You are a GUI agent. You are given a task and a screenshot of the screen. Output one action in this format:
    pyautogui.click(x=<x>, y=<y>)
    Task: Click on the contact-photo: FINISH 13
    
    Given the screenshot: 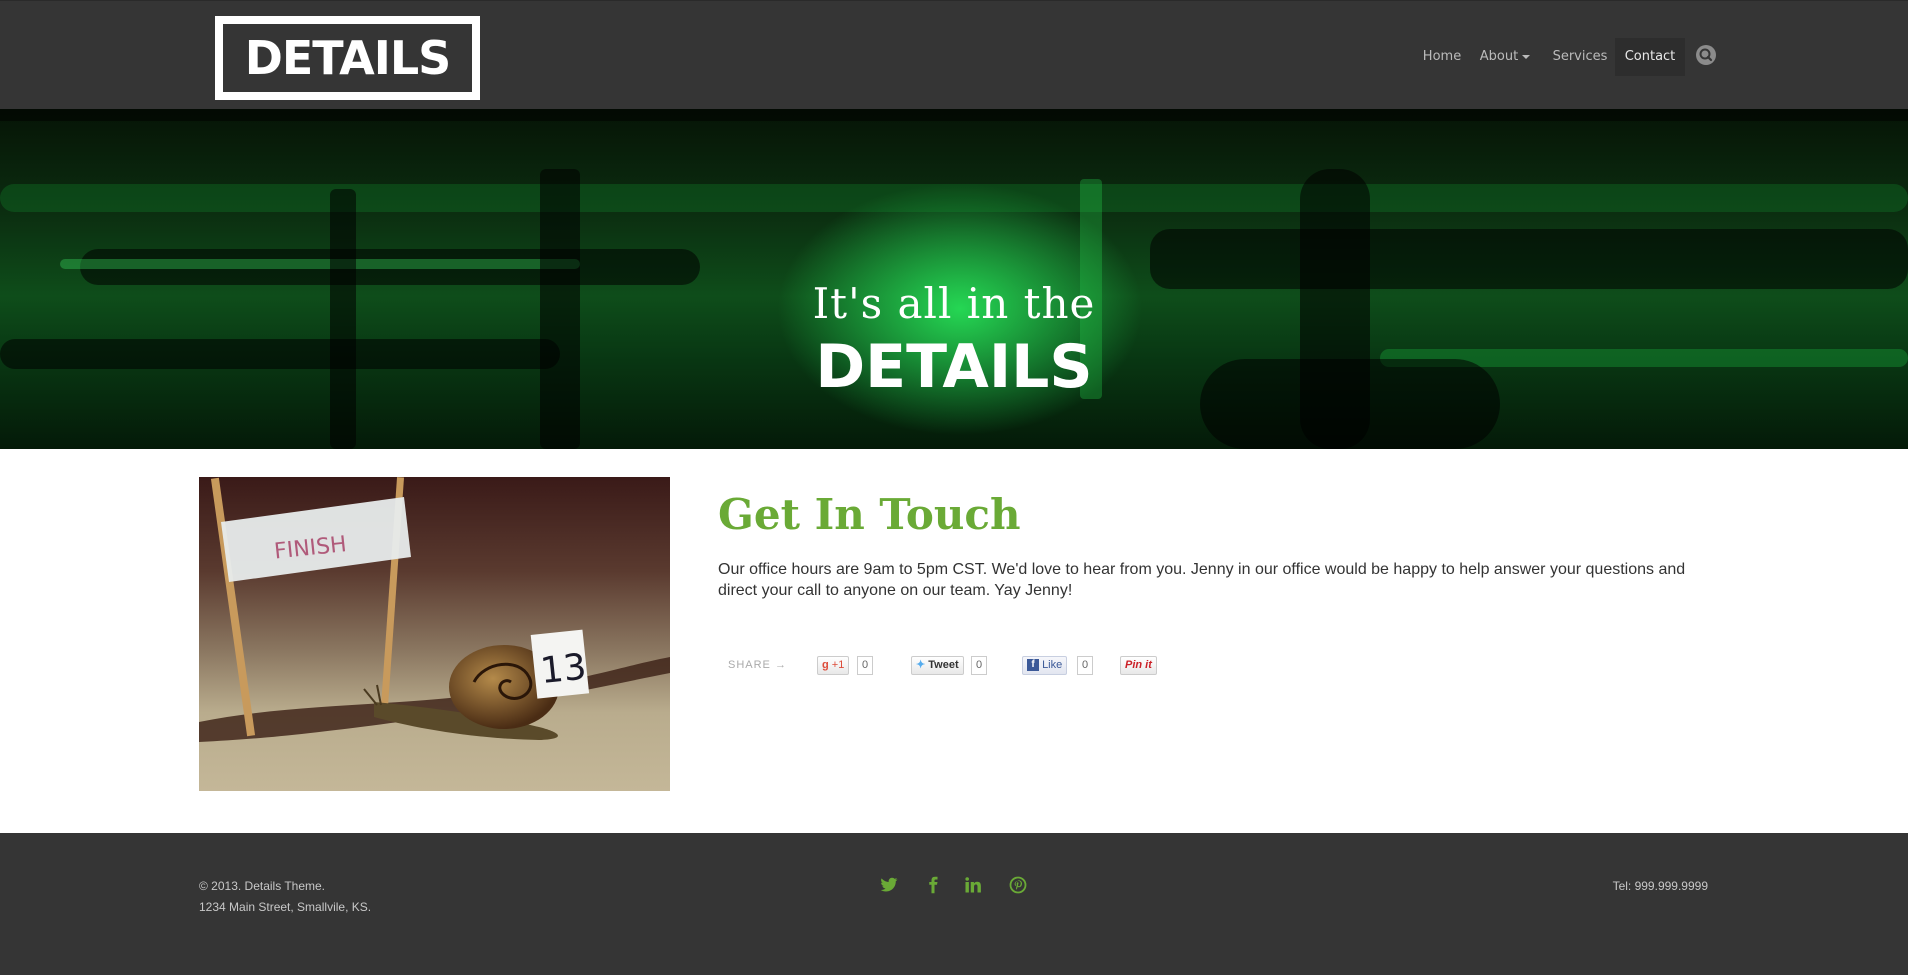 What is the action you would take?
    pyautogui.click(x=434, y=634)
    